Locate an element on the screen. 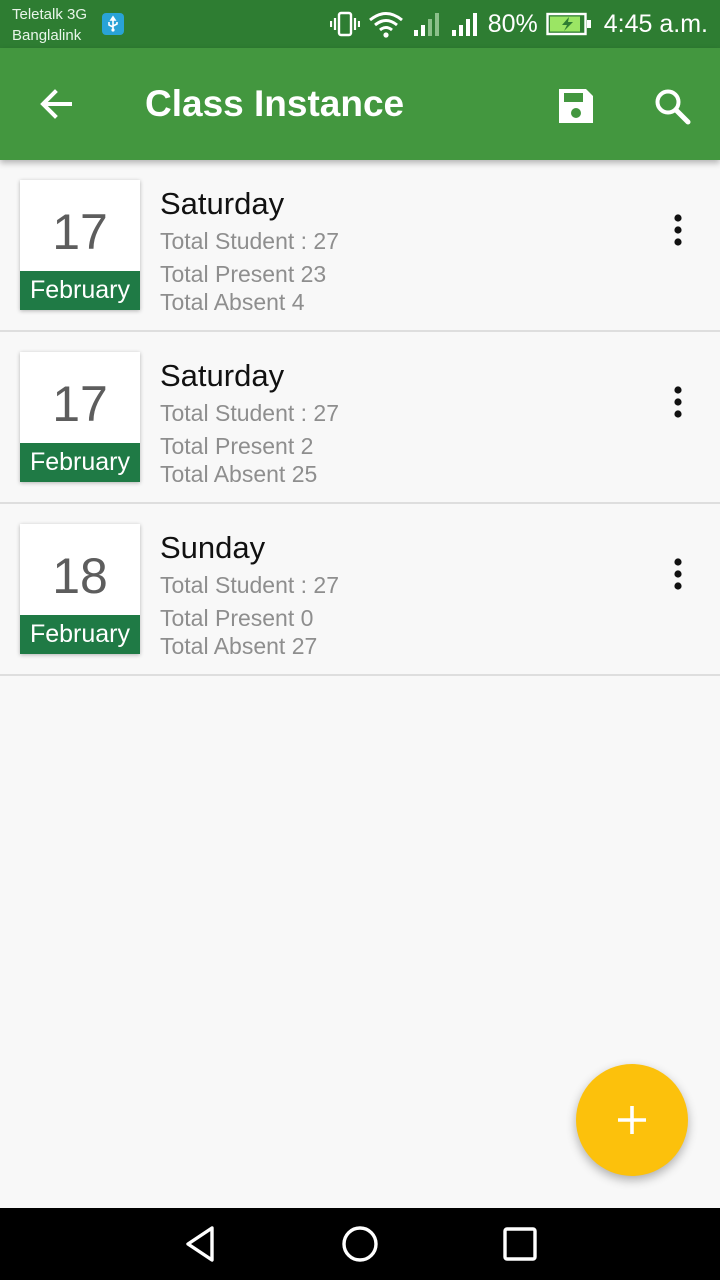 Image resolution: width=720 pixels, height=1280 pixels. app-bar: Class Instance is located at coordinates (360, 104).